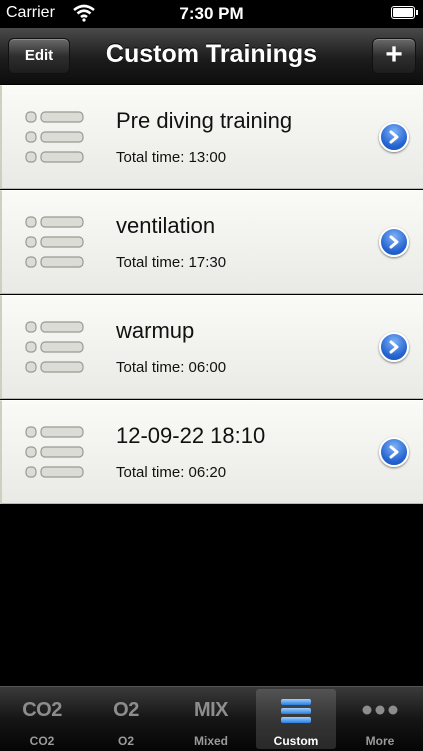  What do you see at coordinates (166, 225) in the screenshot?
I see `training-title: ventilation` at bounding box center [166, 225].